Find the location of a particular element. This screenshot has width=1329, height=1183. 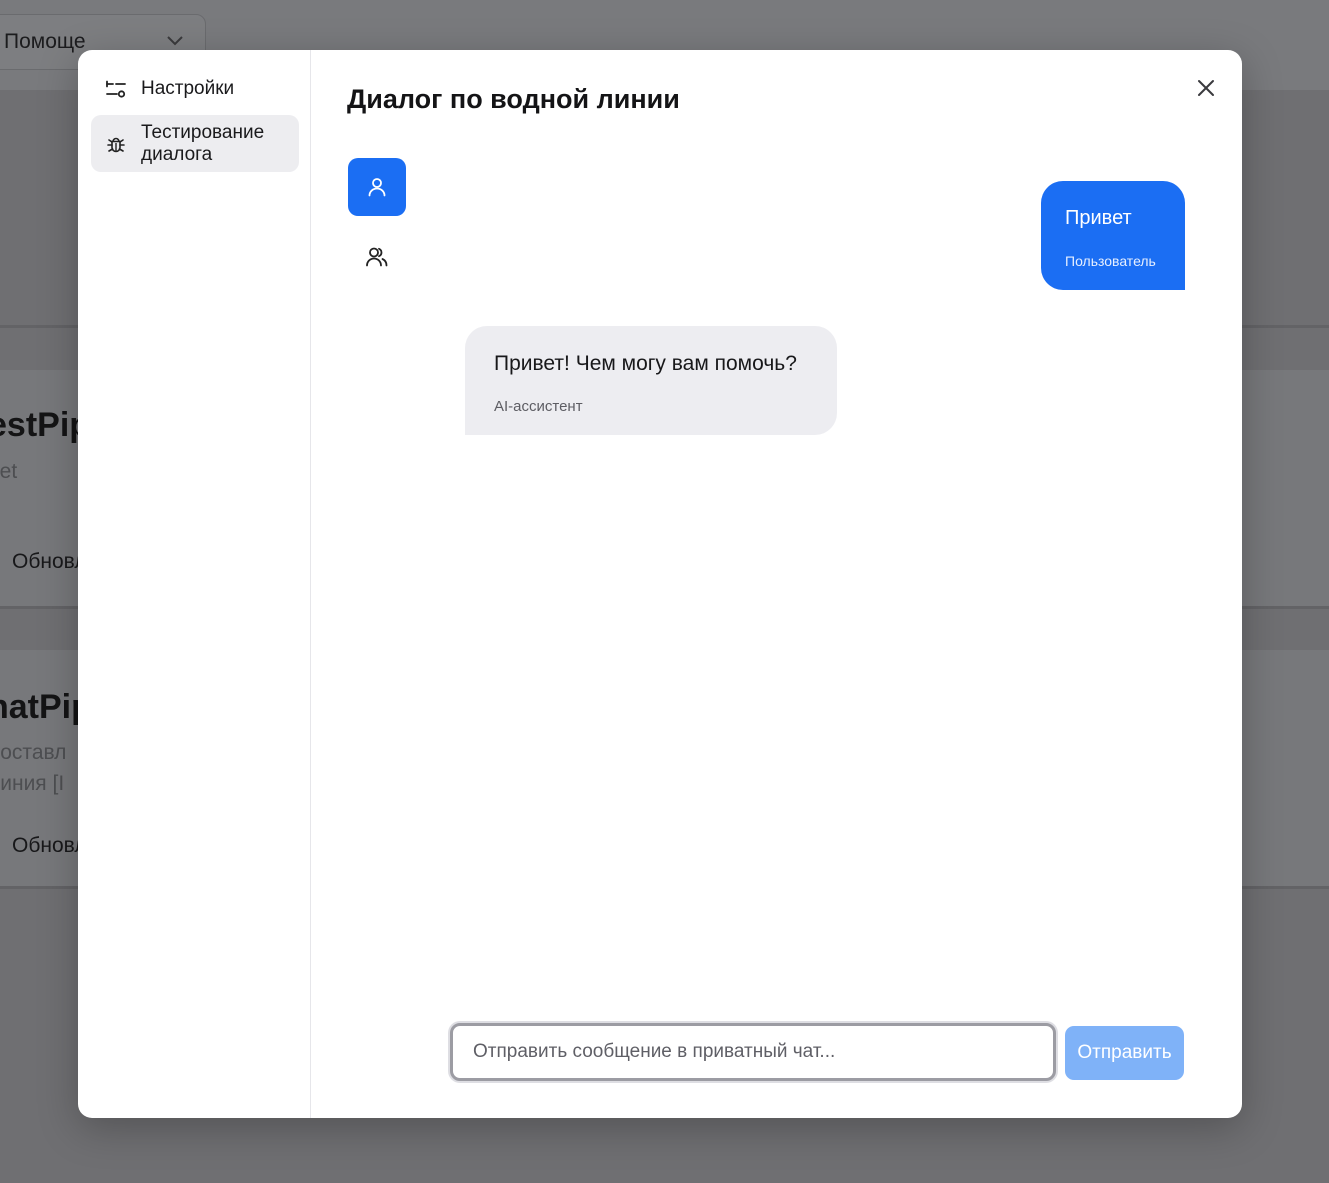

role-users-button is located at coordinates (377, 257).